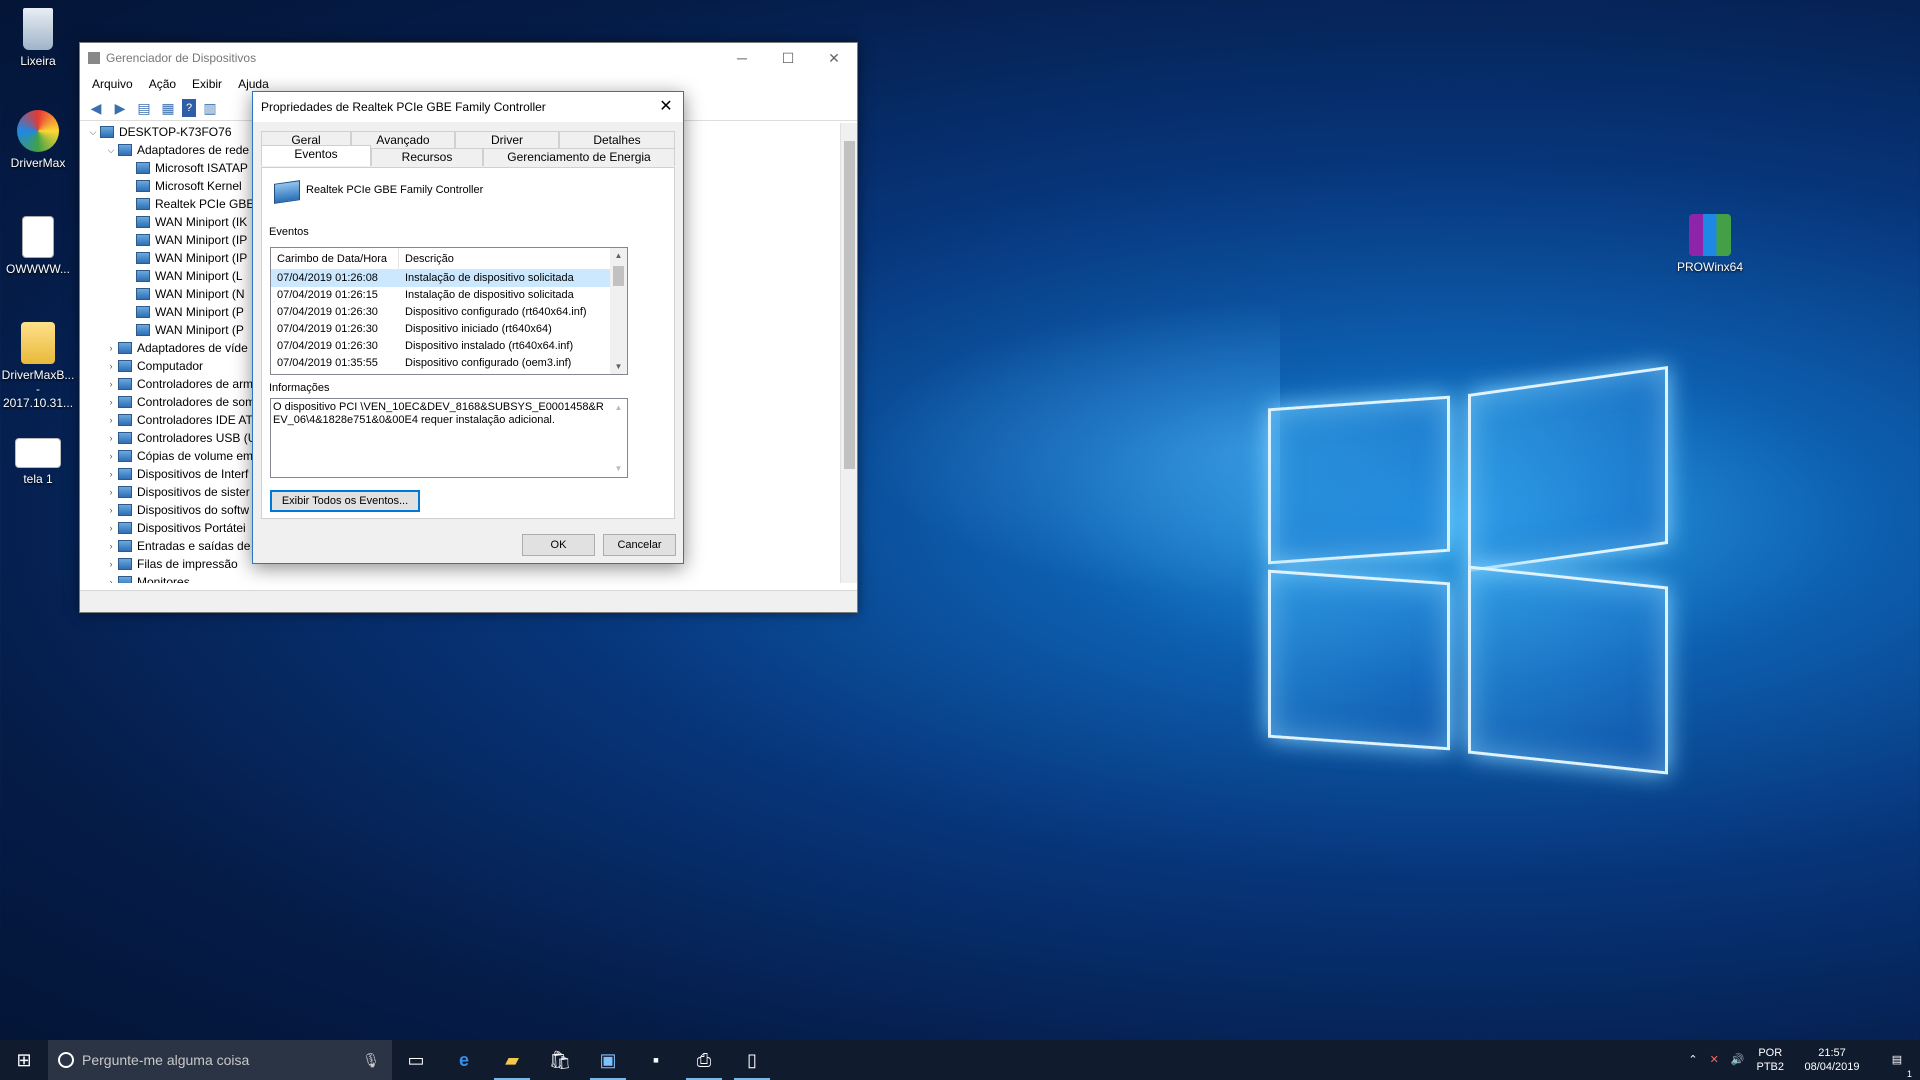 This screenshot has height=1080, width=1920. I want to click on desktop-icon-recycle-bin: Lixeira, so click(38, 38).